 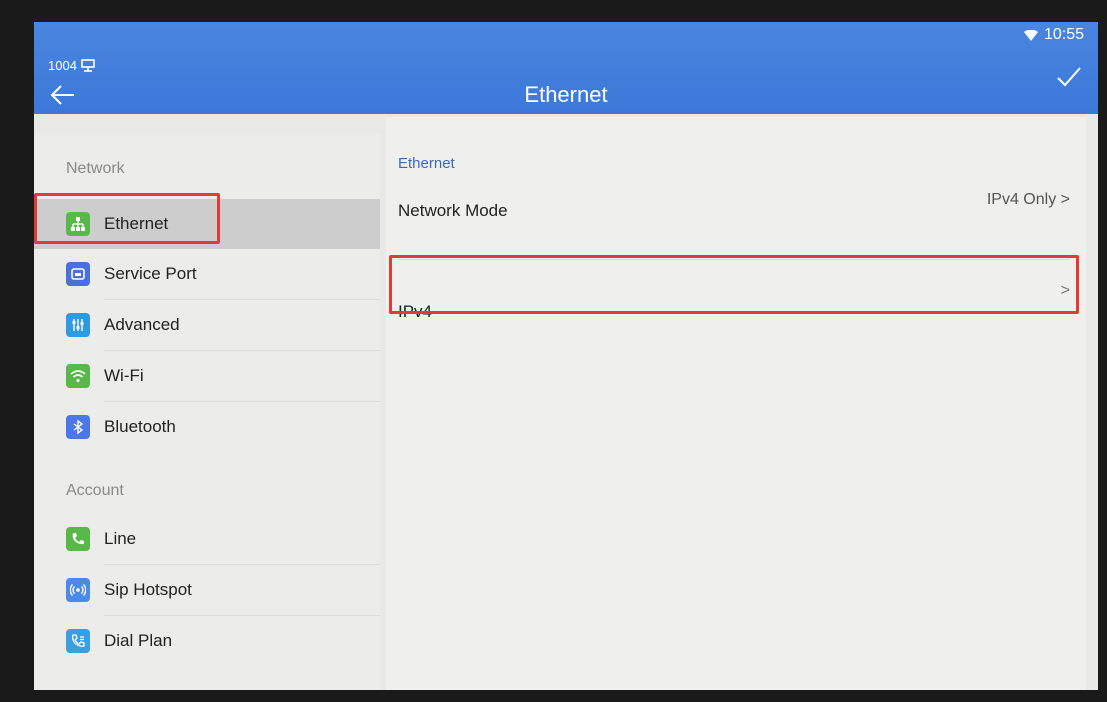 I want to click on sidebar-item-line: Line, so click(x=207, y=539).